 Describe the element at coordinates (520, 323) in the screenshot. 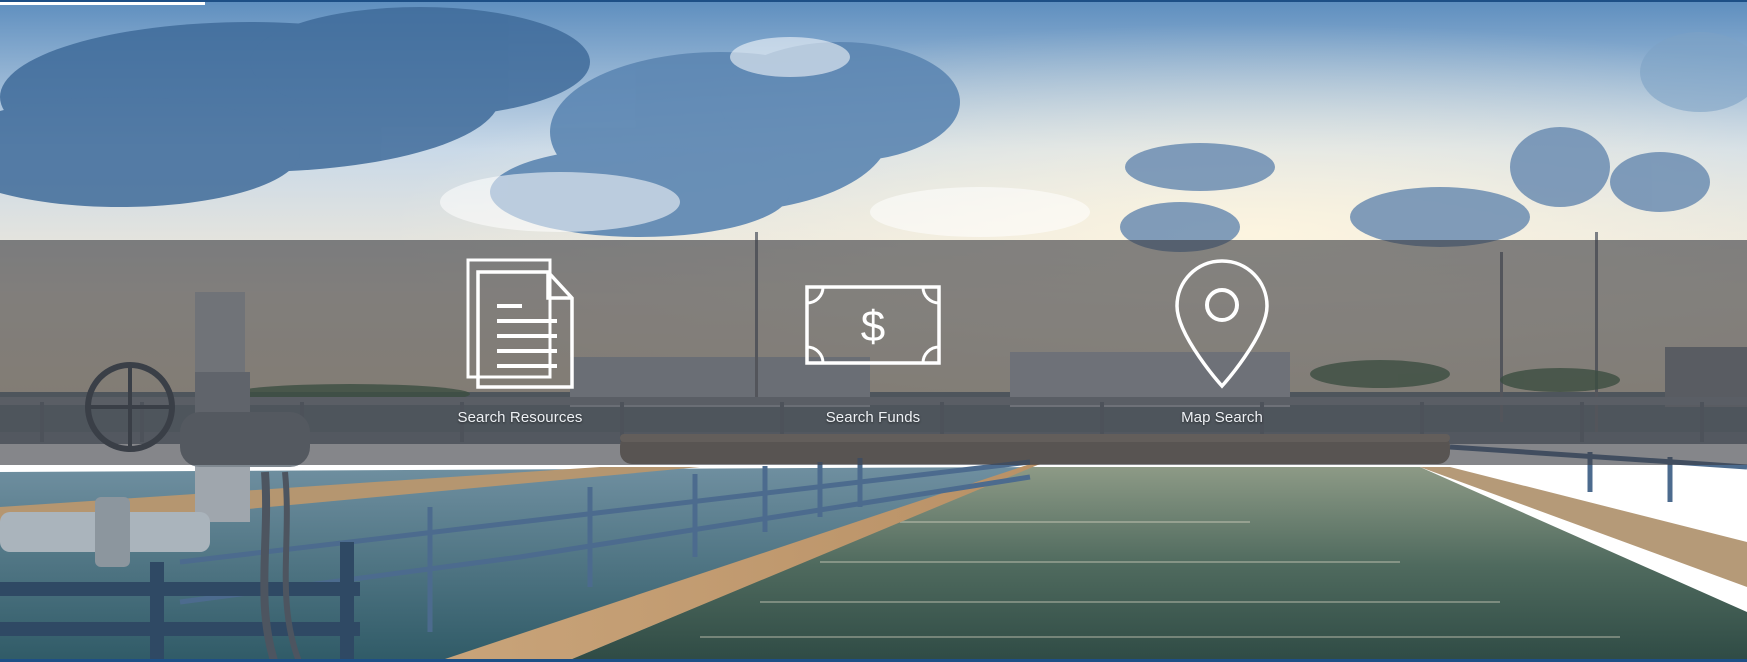

I see `document-icon` at that location.